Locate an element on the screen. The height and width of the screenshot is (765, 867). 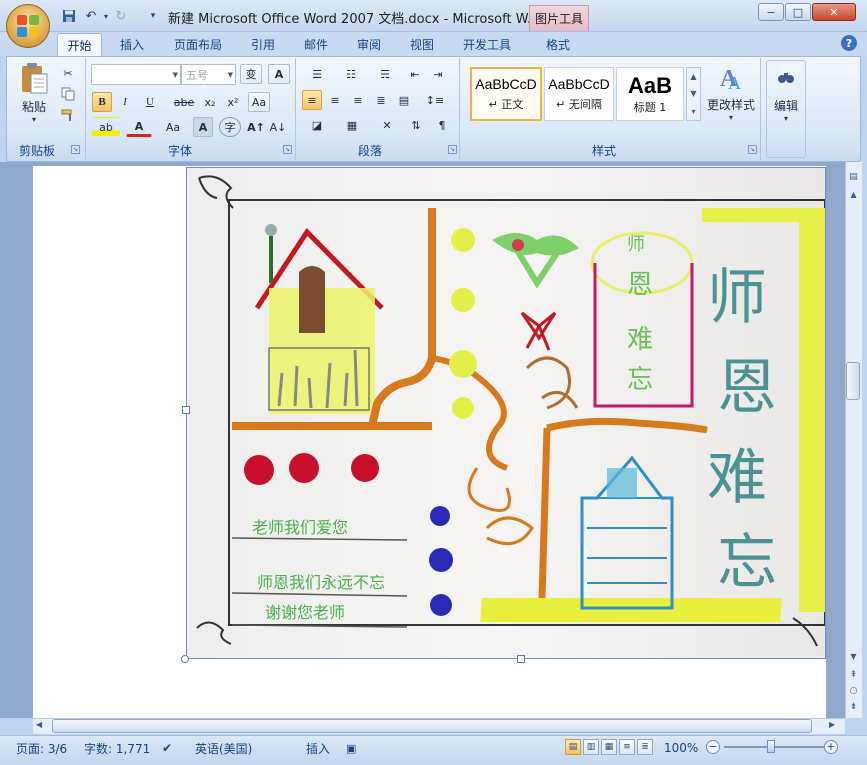
paragraph-launcher-icon: ↘ is located at coordinates (452, 149).